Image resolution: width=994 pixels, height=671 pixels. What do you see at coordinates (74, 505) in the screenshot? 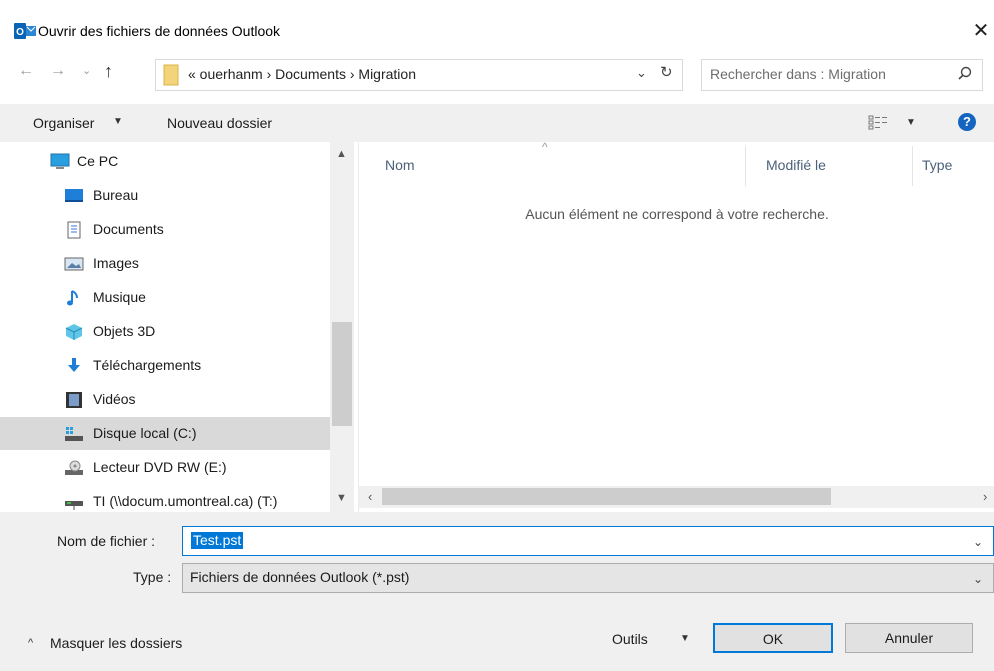
I see `network-drive-icon` at bounding box center [74, 505].